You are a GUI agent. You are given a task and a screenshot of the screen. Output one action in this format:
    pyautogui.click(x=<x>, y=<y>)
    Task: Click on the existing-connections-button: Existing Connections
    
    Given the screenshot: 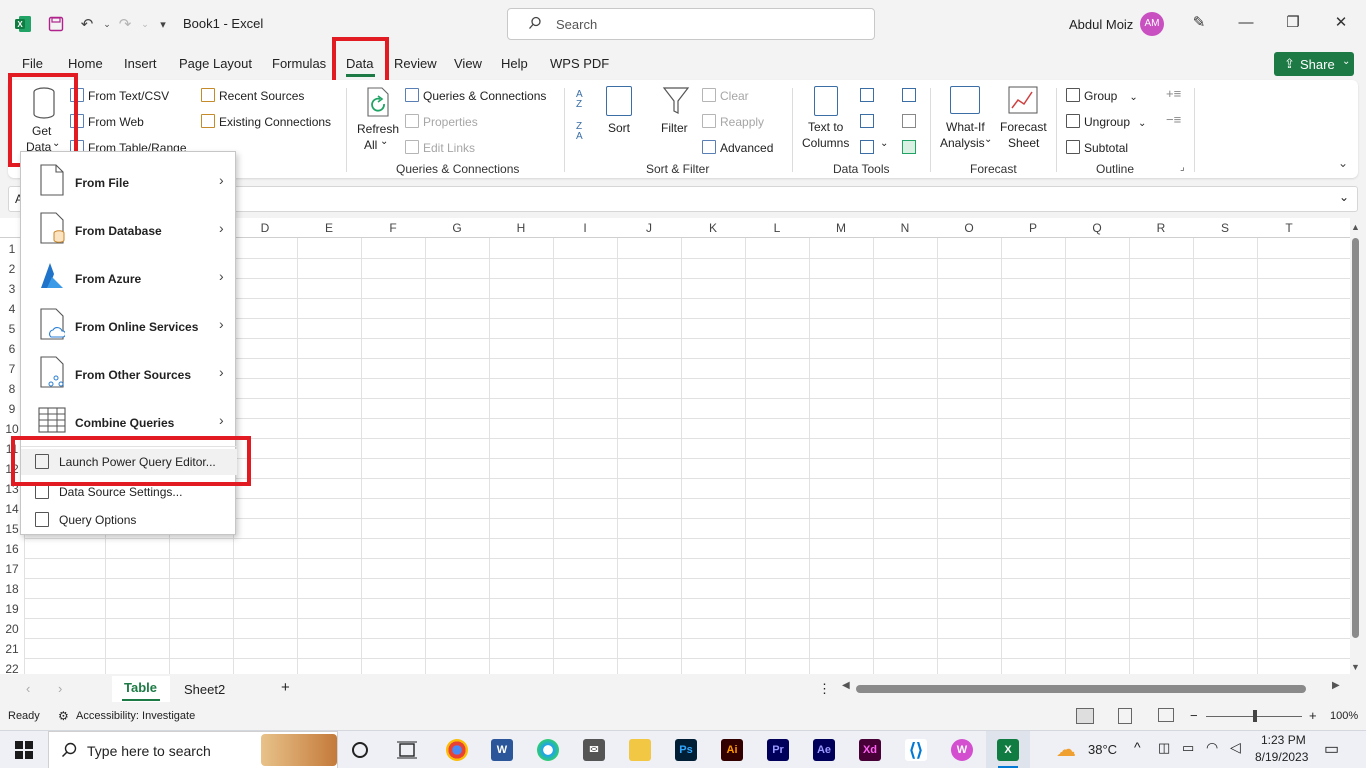 What is the action you would take?
    pyautogui.click(x=266, y=121)
    